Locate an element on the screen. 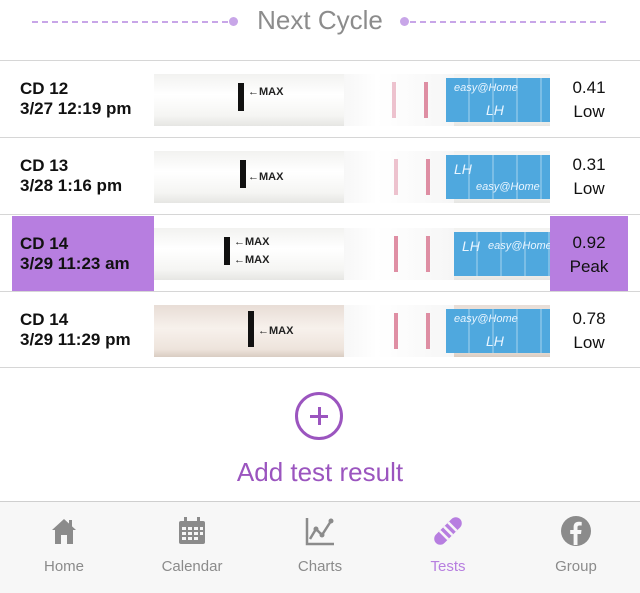  tab-label: Charts is located at coordinates (320, 566).